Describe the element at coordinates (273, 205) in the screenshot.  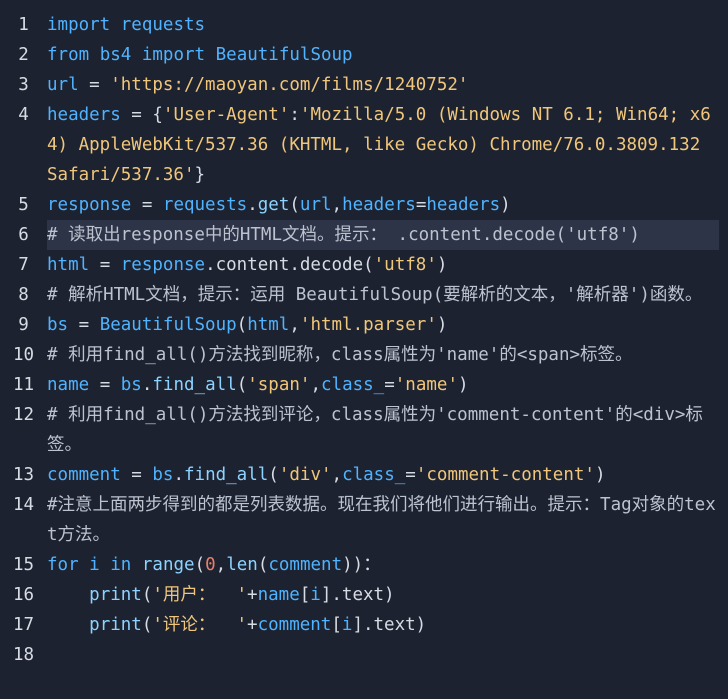
I see `code-token: get` at that location.